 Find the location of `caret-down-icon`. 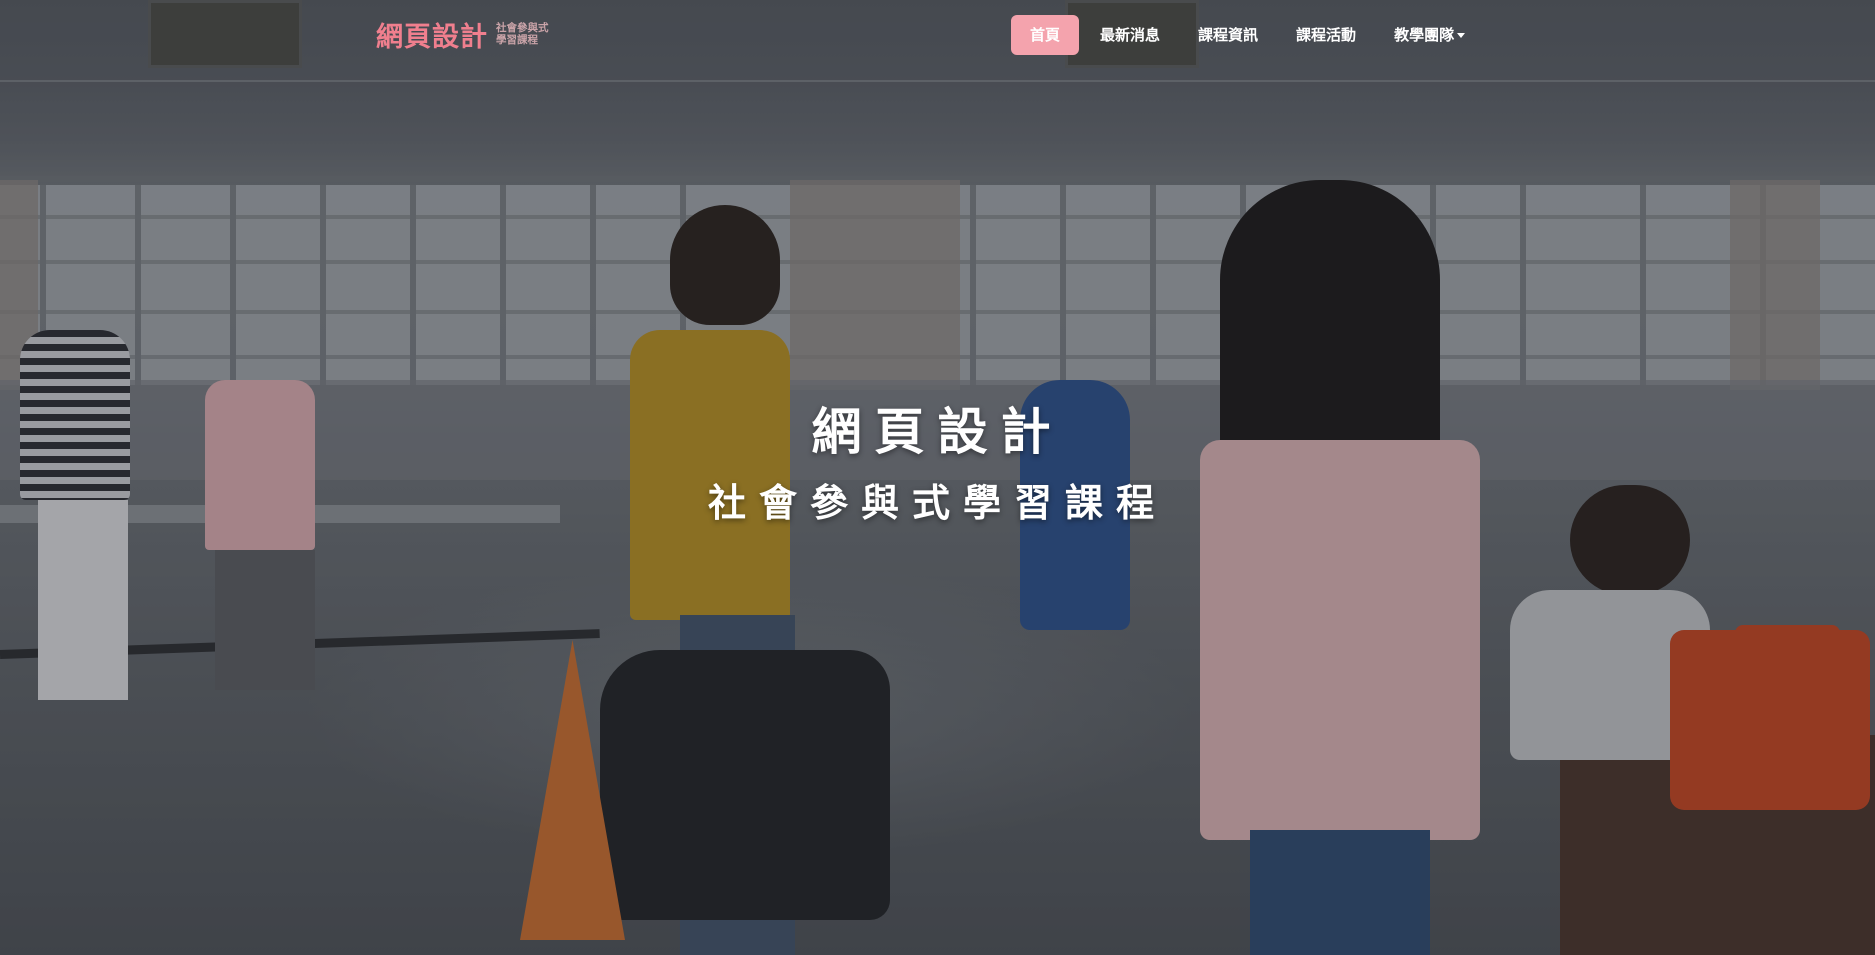

caret-down-icon is located at coordinates (1461, 35).